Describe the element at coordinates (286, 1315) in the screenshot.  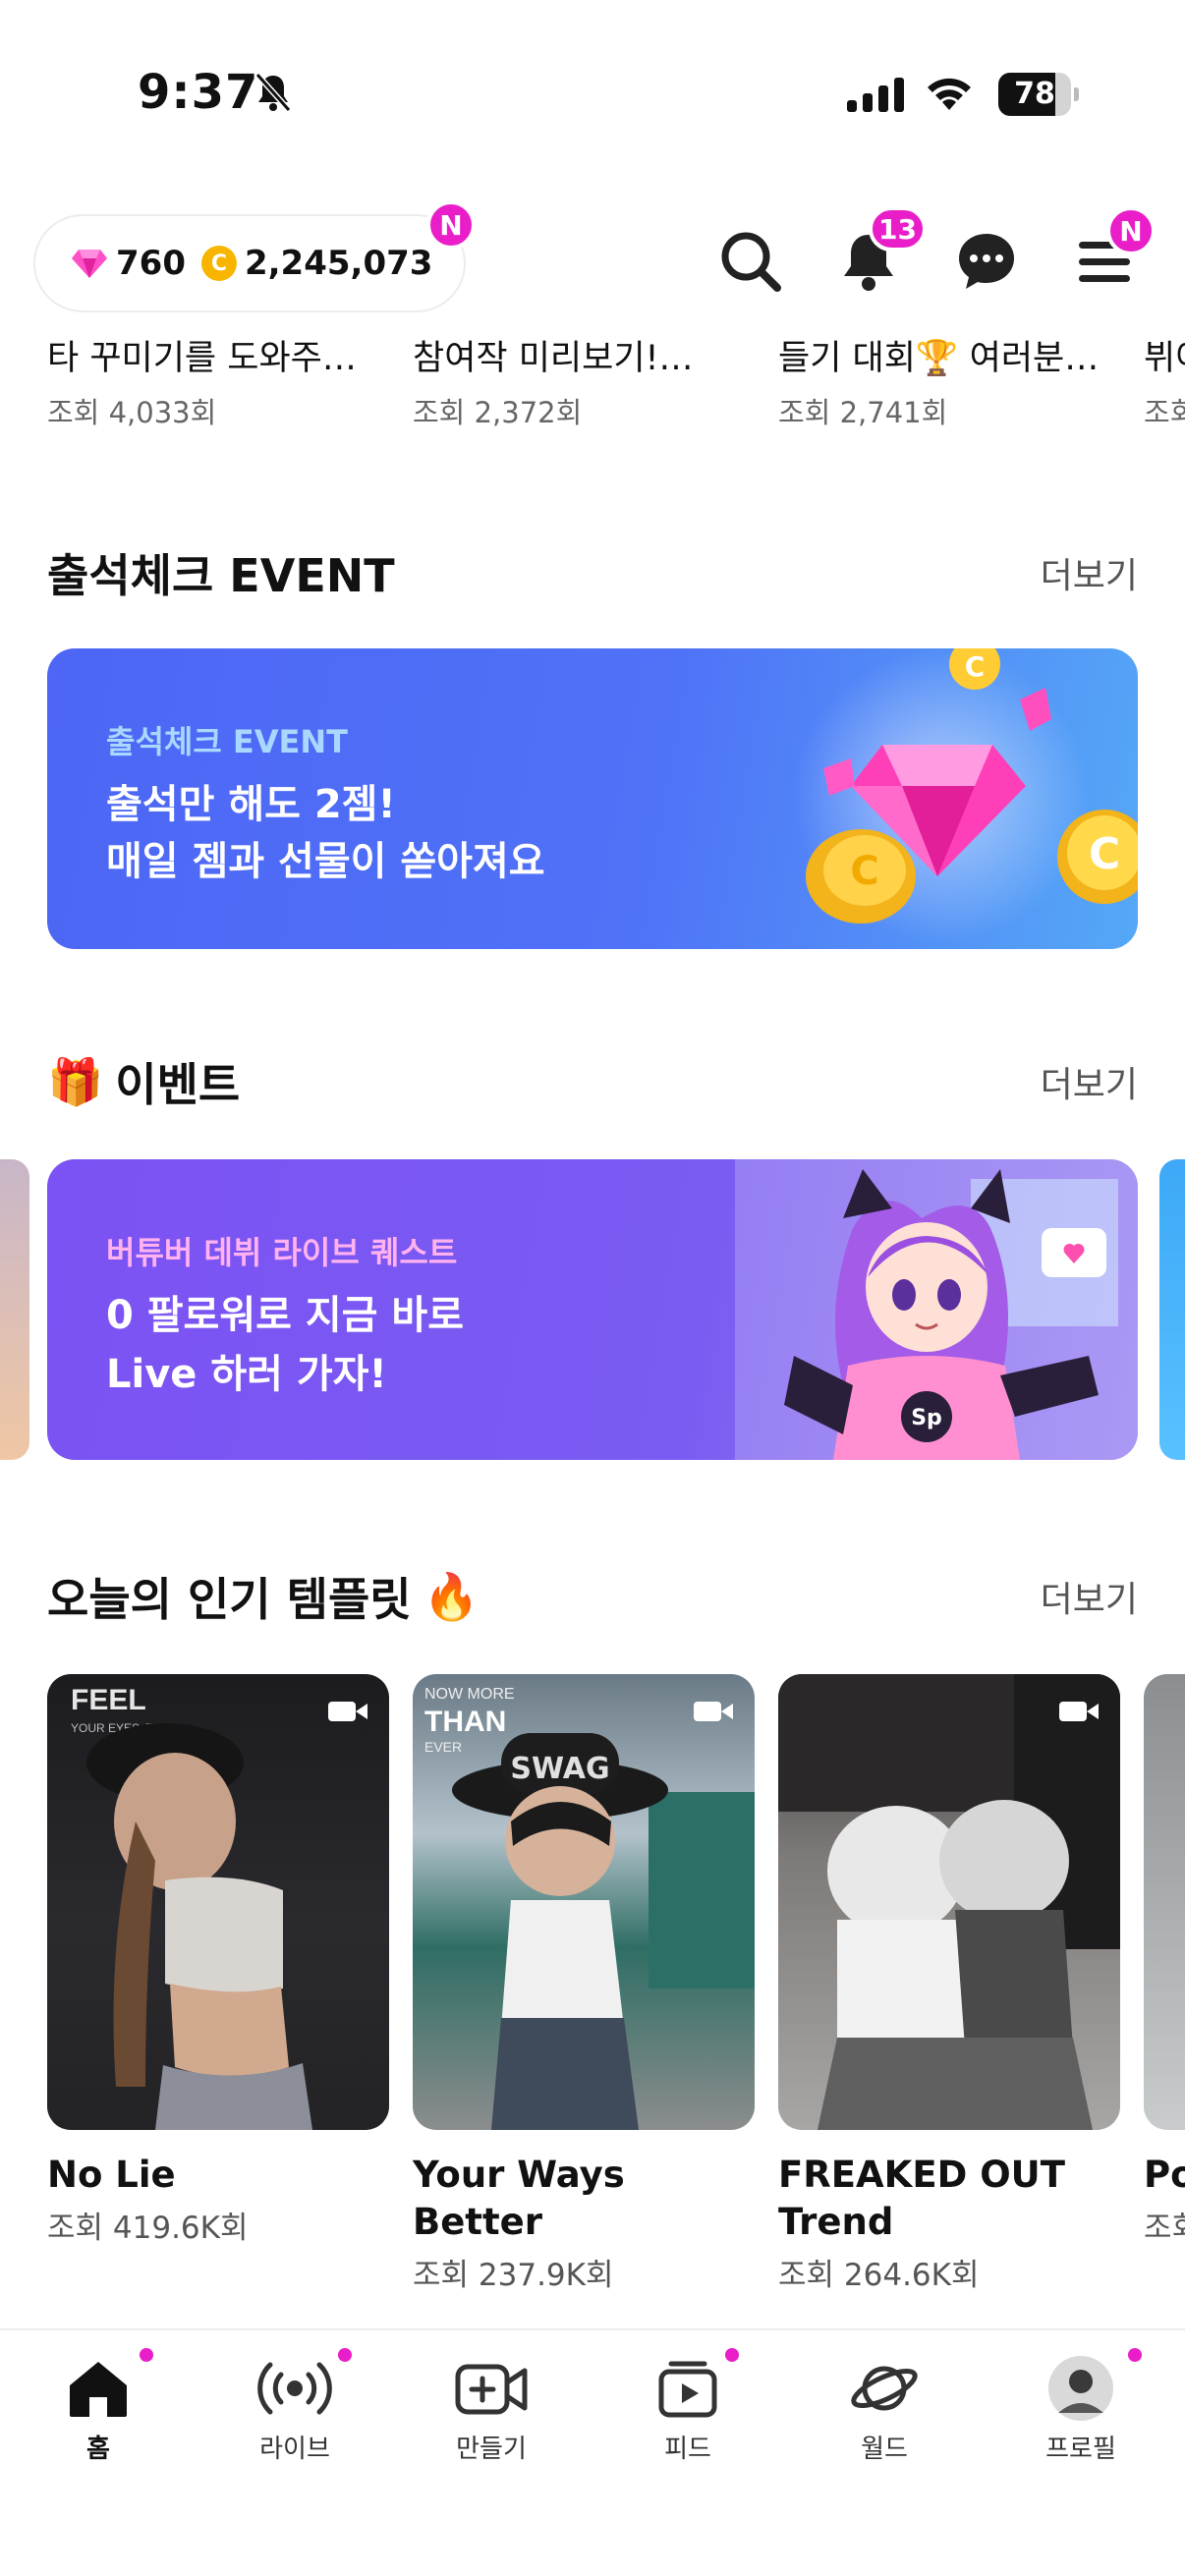
I see `banner-headline: 0 팔로워로 지금 바로` at that location.